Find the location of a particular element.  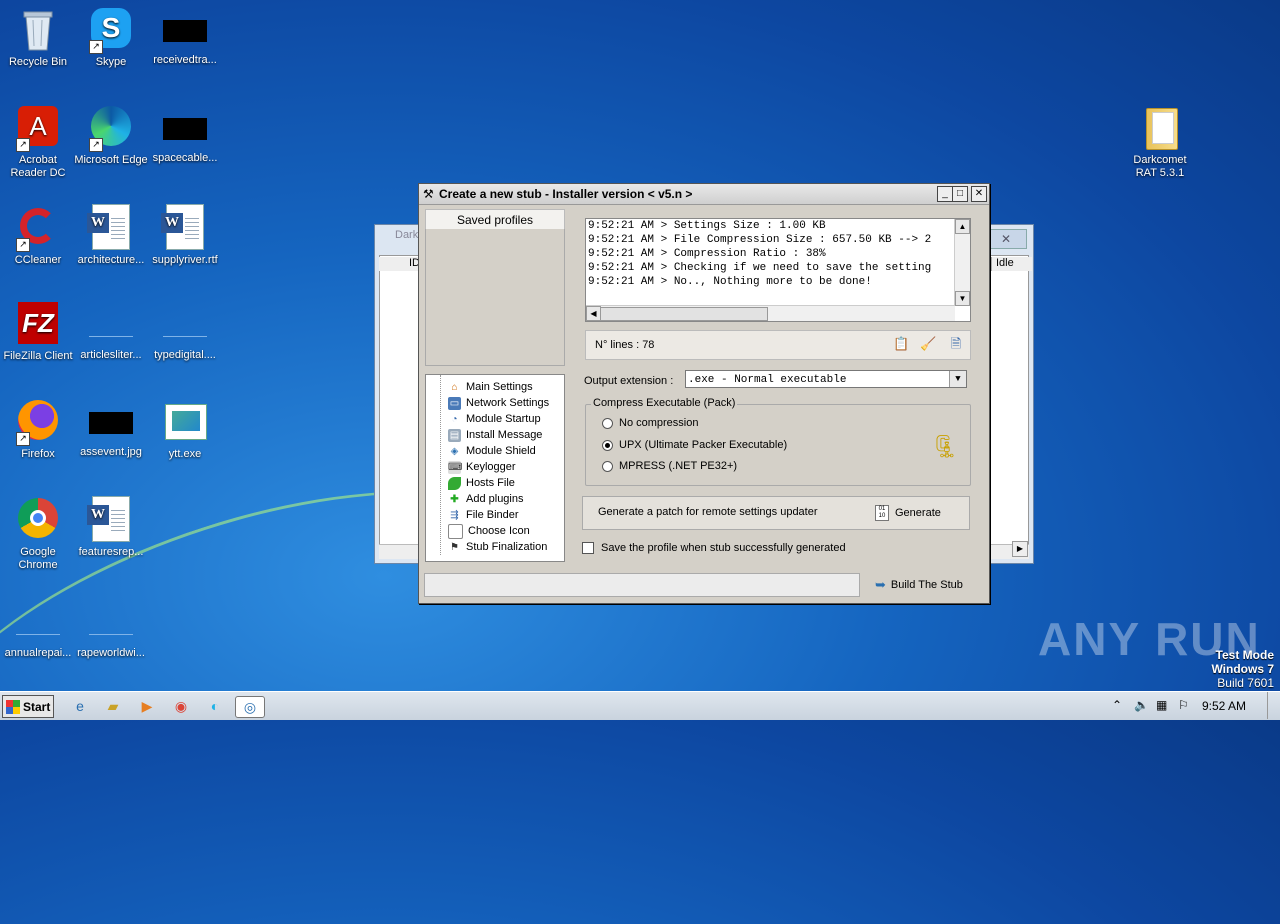

scroll-thumb is located at coordinates (684, 314).